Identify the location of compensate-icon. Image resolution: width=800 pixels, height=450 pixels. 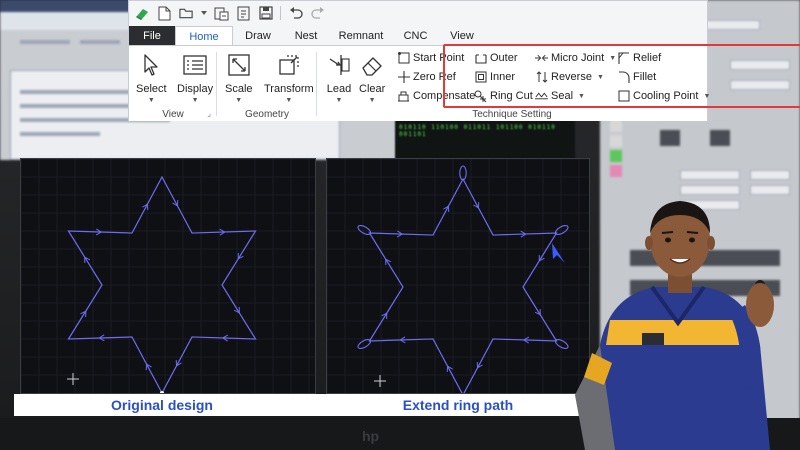
(403, 96).